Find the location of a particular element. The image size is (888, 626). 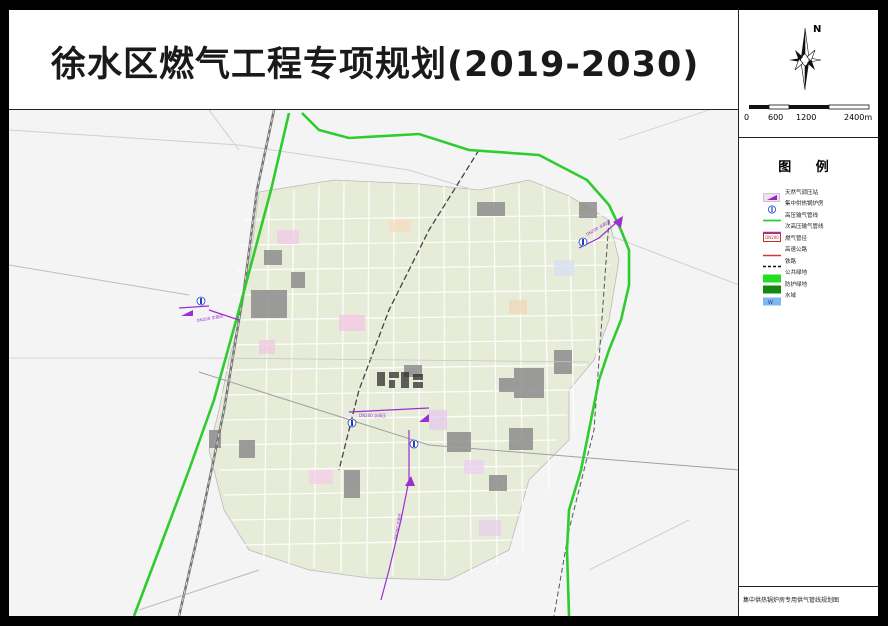

footer-panel: 集中供热锅炉房专用供气管线规划图 is located at coordinates (808, 601).